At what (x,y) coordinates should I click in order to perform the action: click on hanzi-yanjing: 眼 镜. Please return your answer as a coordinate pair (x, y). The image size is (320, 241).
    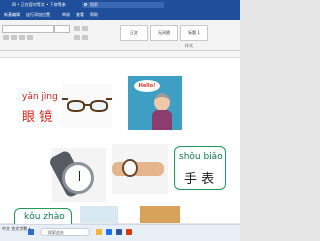
    Looking at the image, I should click on (37, 117).